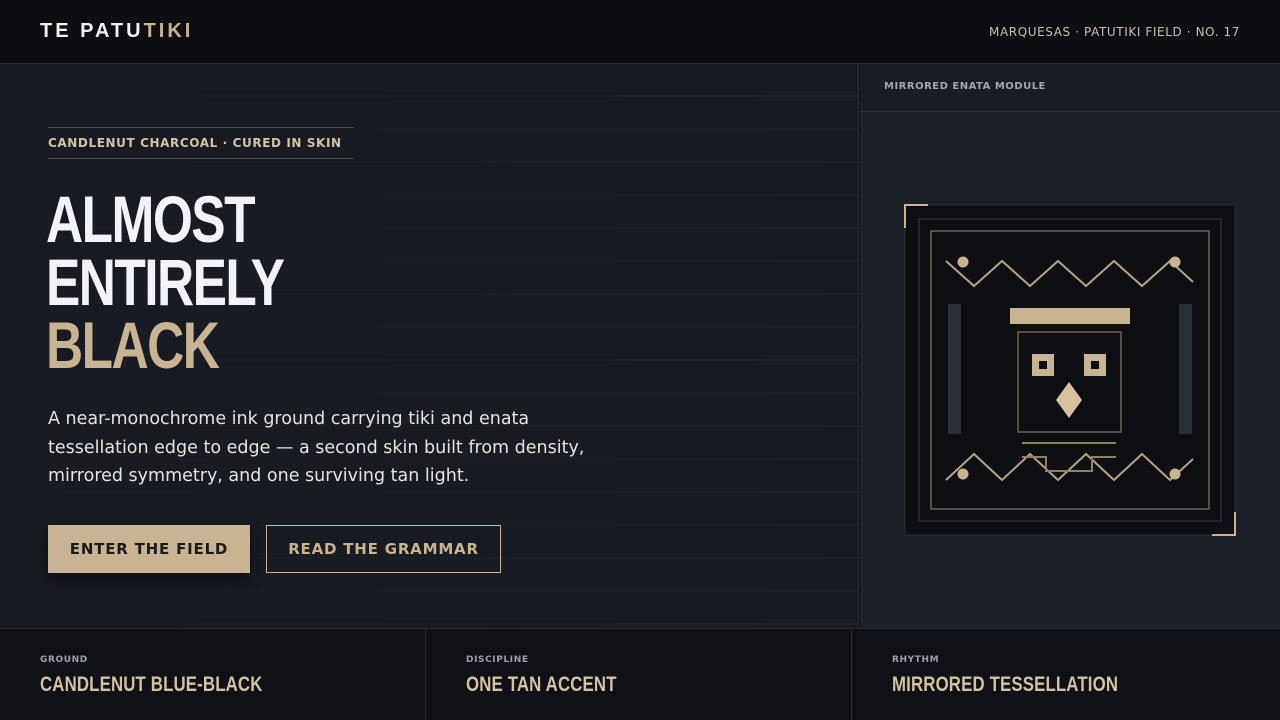 The width and height of the screenshot is (1280, 720). I want to click on footer-key: GROUND, so click(64, 660).